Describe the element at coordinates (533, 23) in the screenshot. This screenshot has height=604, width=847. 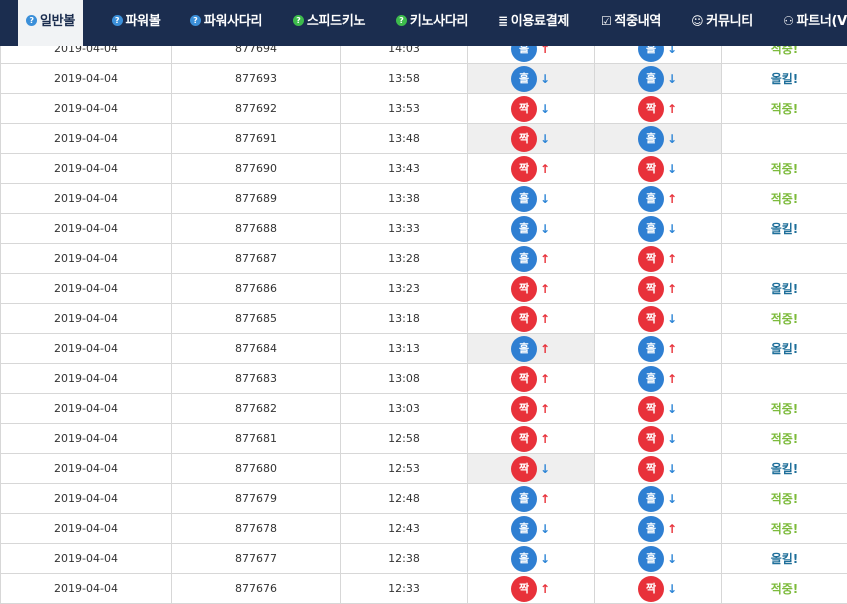
I see `nav-tab-5: ≣ 이용료결제` at that location.